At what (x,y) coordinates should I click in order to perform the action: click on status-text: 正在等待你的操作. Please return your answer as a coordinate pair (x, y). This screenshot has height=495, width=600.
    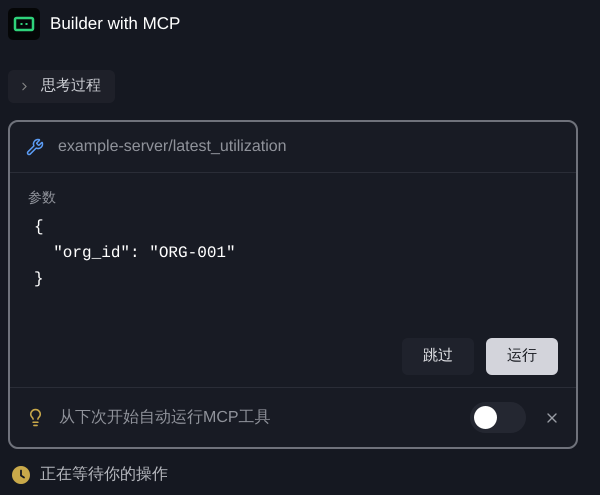
    Looking at the image, I should click on (104, 475).